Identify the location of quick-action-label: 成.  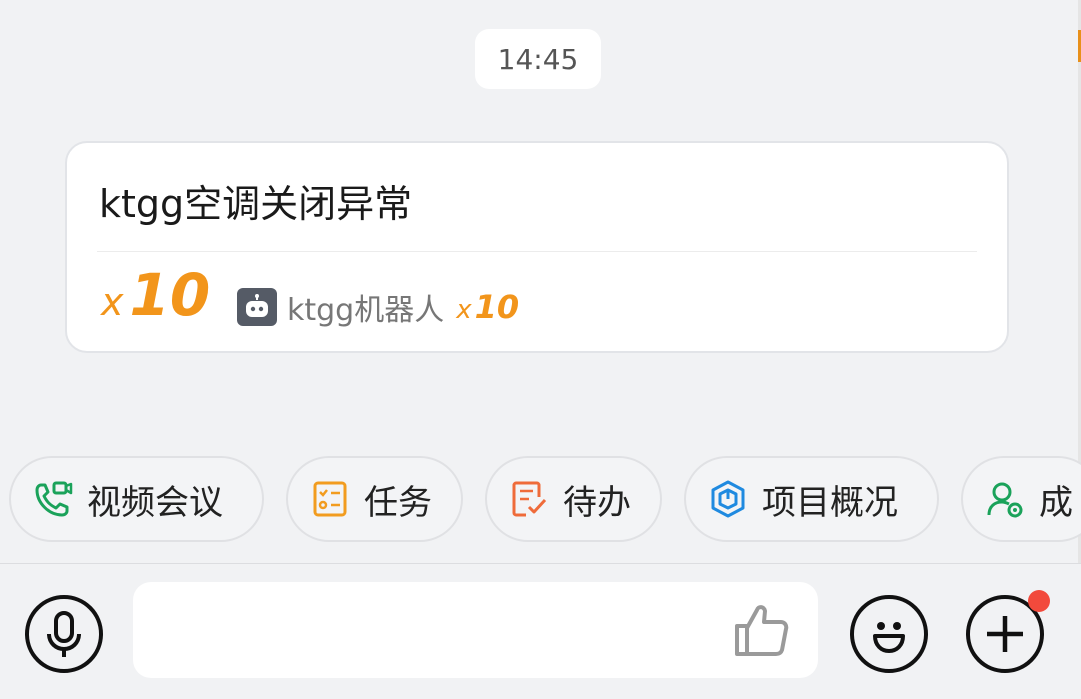
(1056, 502).